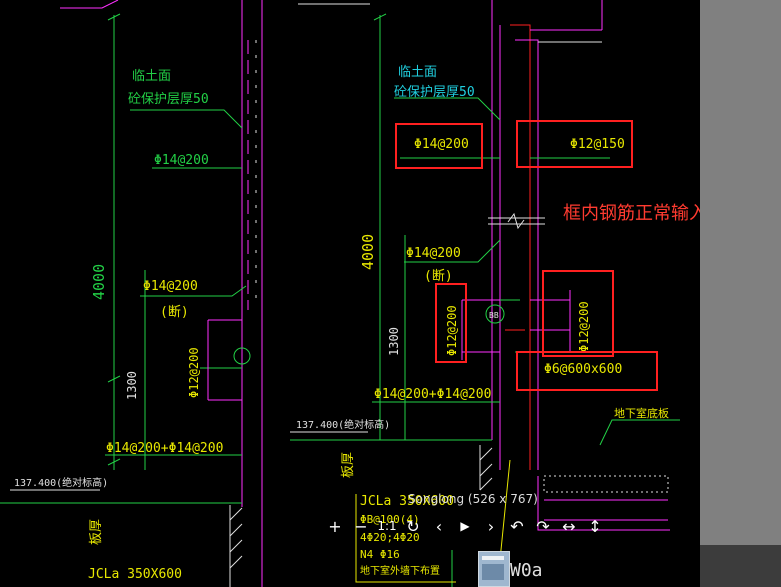 This screenshot has width=781, height=587. Describe the element at coordinates (61, 482) in the screenshot. I see `left-elevation: 137.400(绝对标高)` at that location.